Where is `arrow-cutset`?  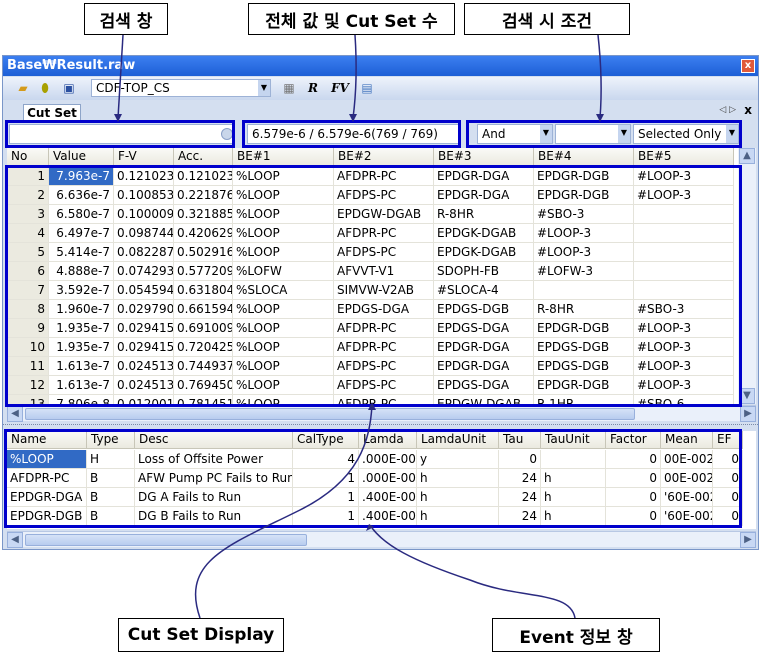
arrow-cutset is located at coordinates (283, 511).